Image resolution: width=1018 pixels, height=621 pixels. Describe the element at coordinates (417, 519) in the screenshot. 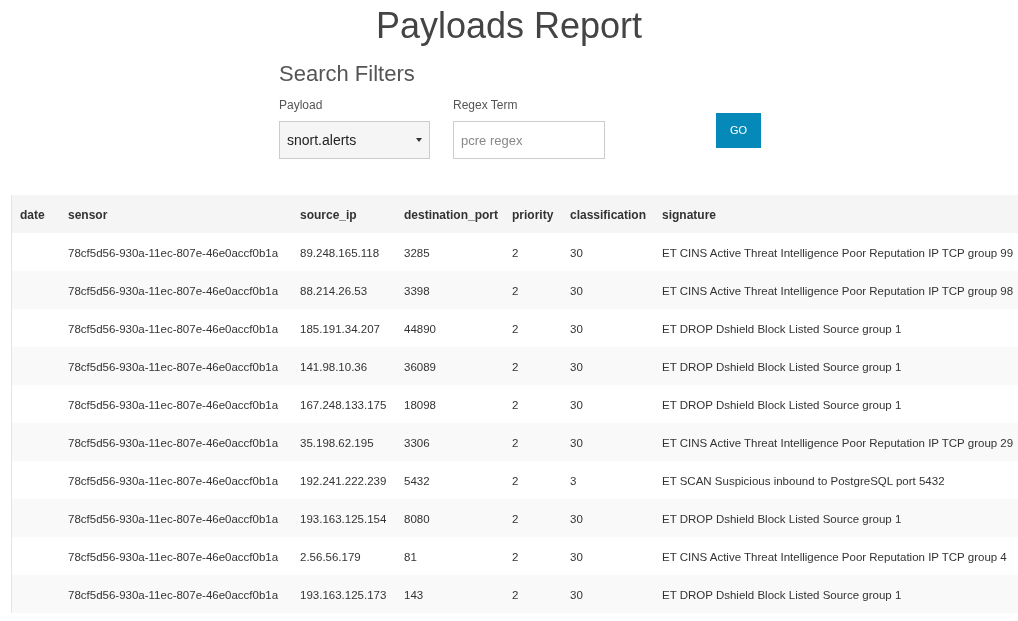

I see `table-cell: 8080` at that location.